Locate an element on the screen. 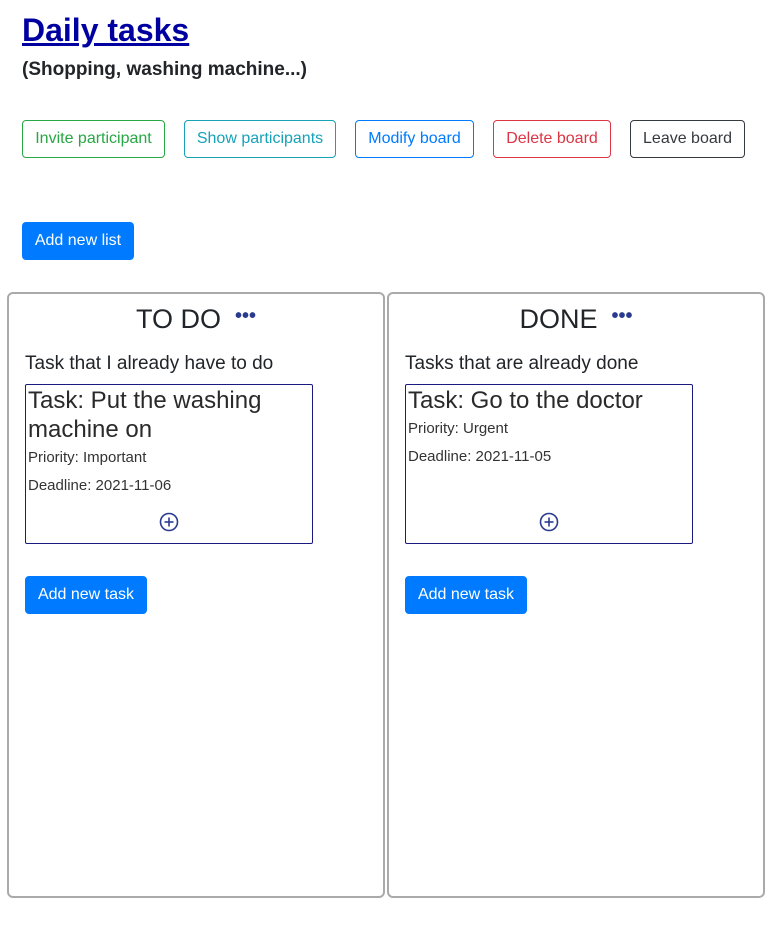 The height and width of the screenshot is (927, 777). list-title: TO DO is located at coordinates (178, 319).